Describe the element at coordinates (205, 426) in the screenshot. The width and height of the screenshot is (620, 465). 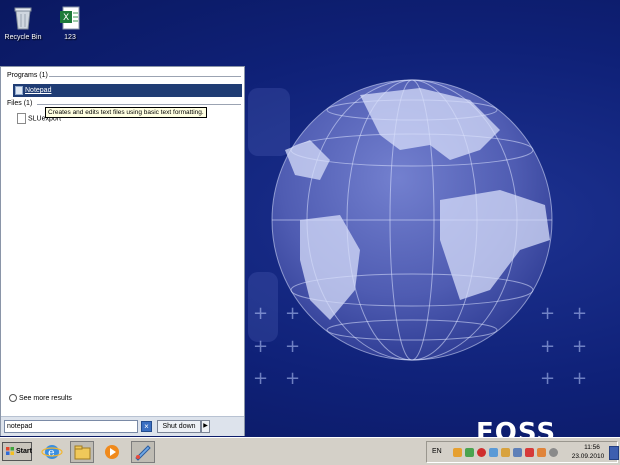
I see `shutdown-options-arrow-icon: ▶` at that location.